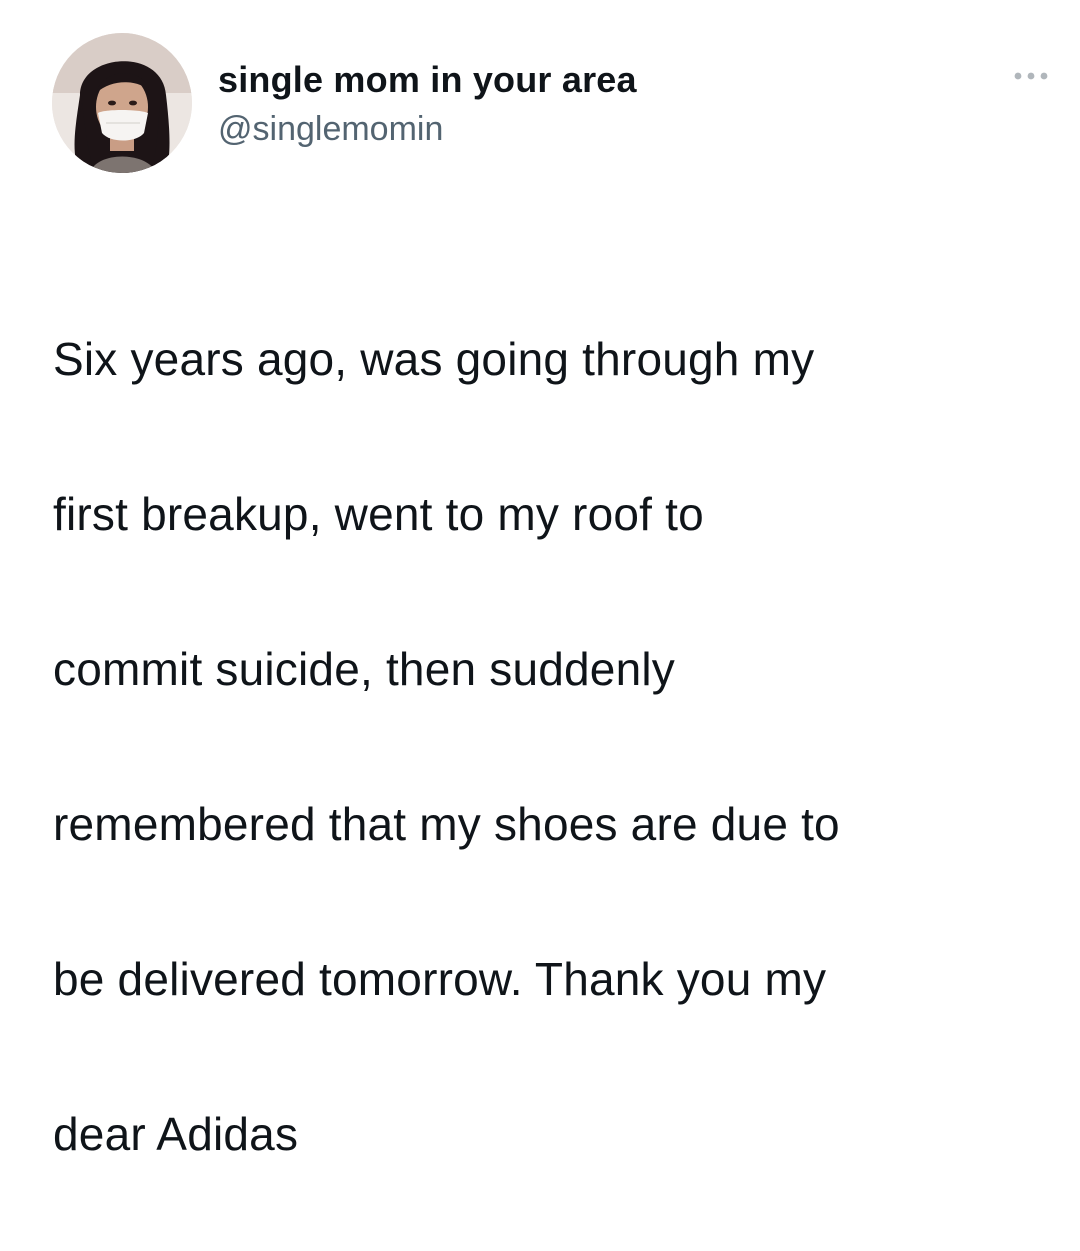  What do you see at coordinates (330, 129) in the screenshot?
I see `author-handle: @singlemomin` at bounding box center [330, 129].